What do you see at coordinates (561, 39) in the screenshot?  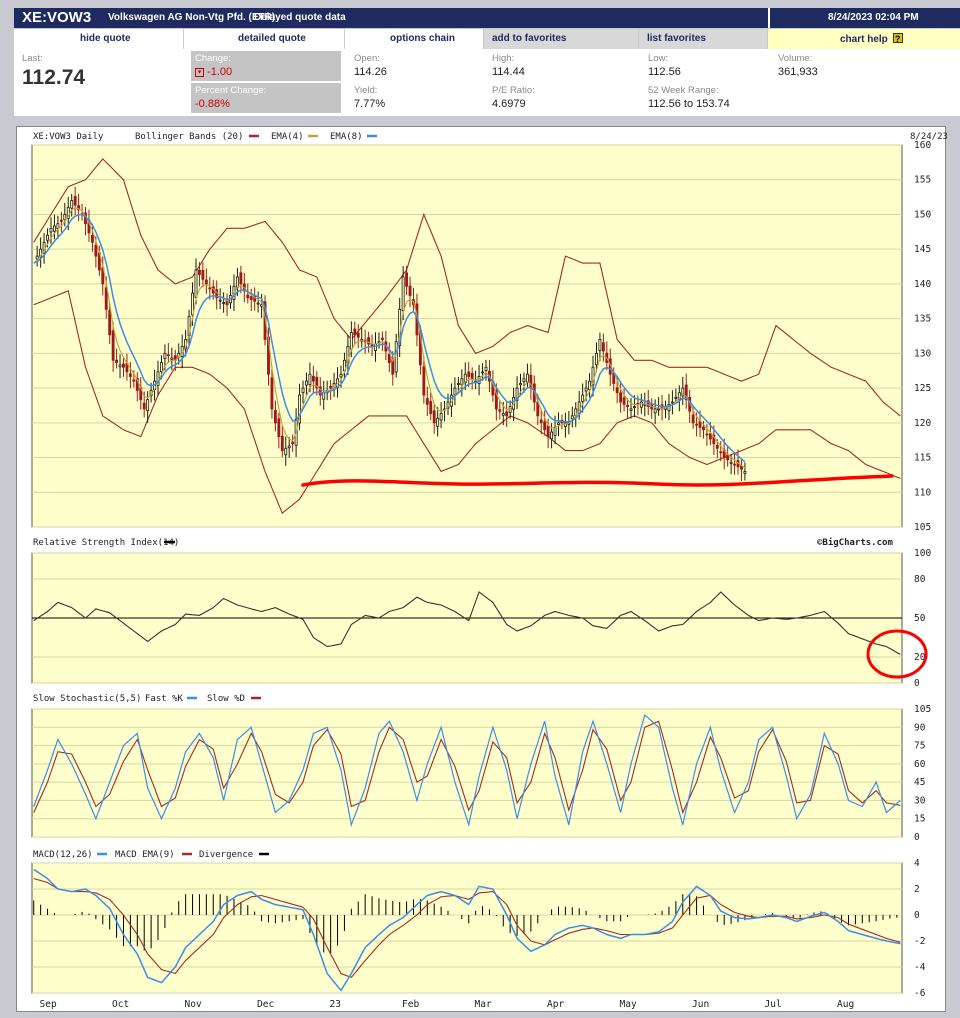 I see `add-to-favorites-link: add to favorites` at bounding box center [561, 39].